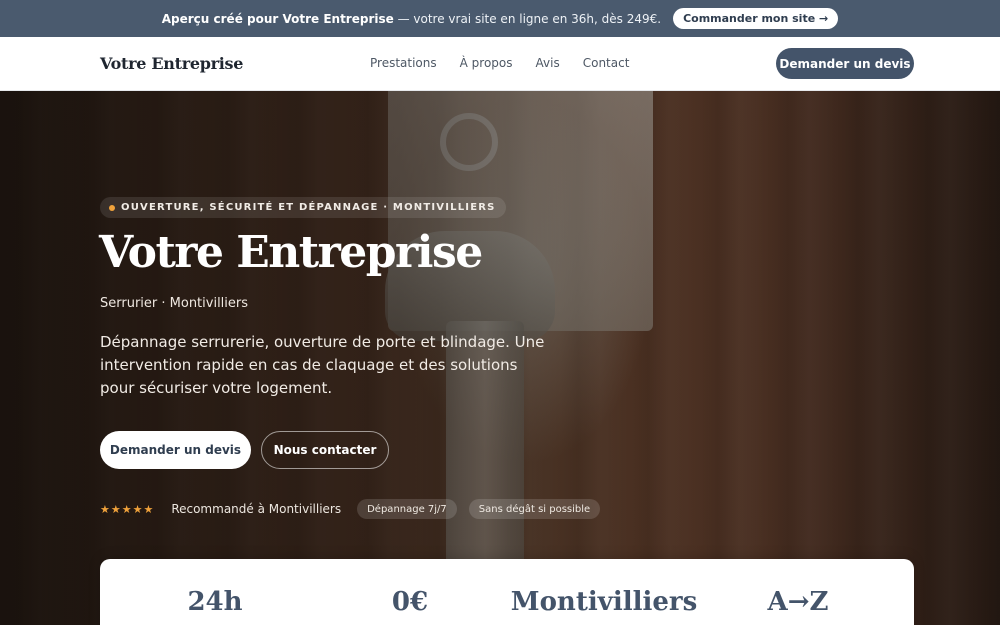 The height and width of the screenshot is (625, 1000). I want to click on nav-link-reviews: Avis, so click(548, 63).